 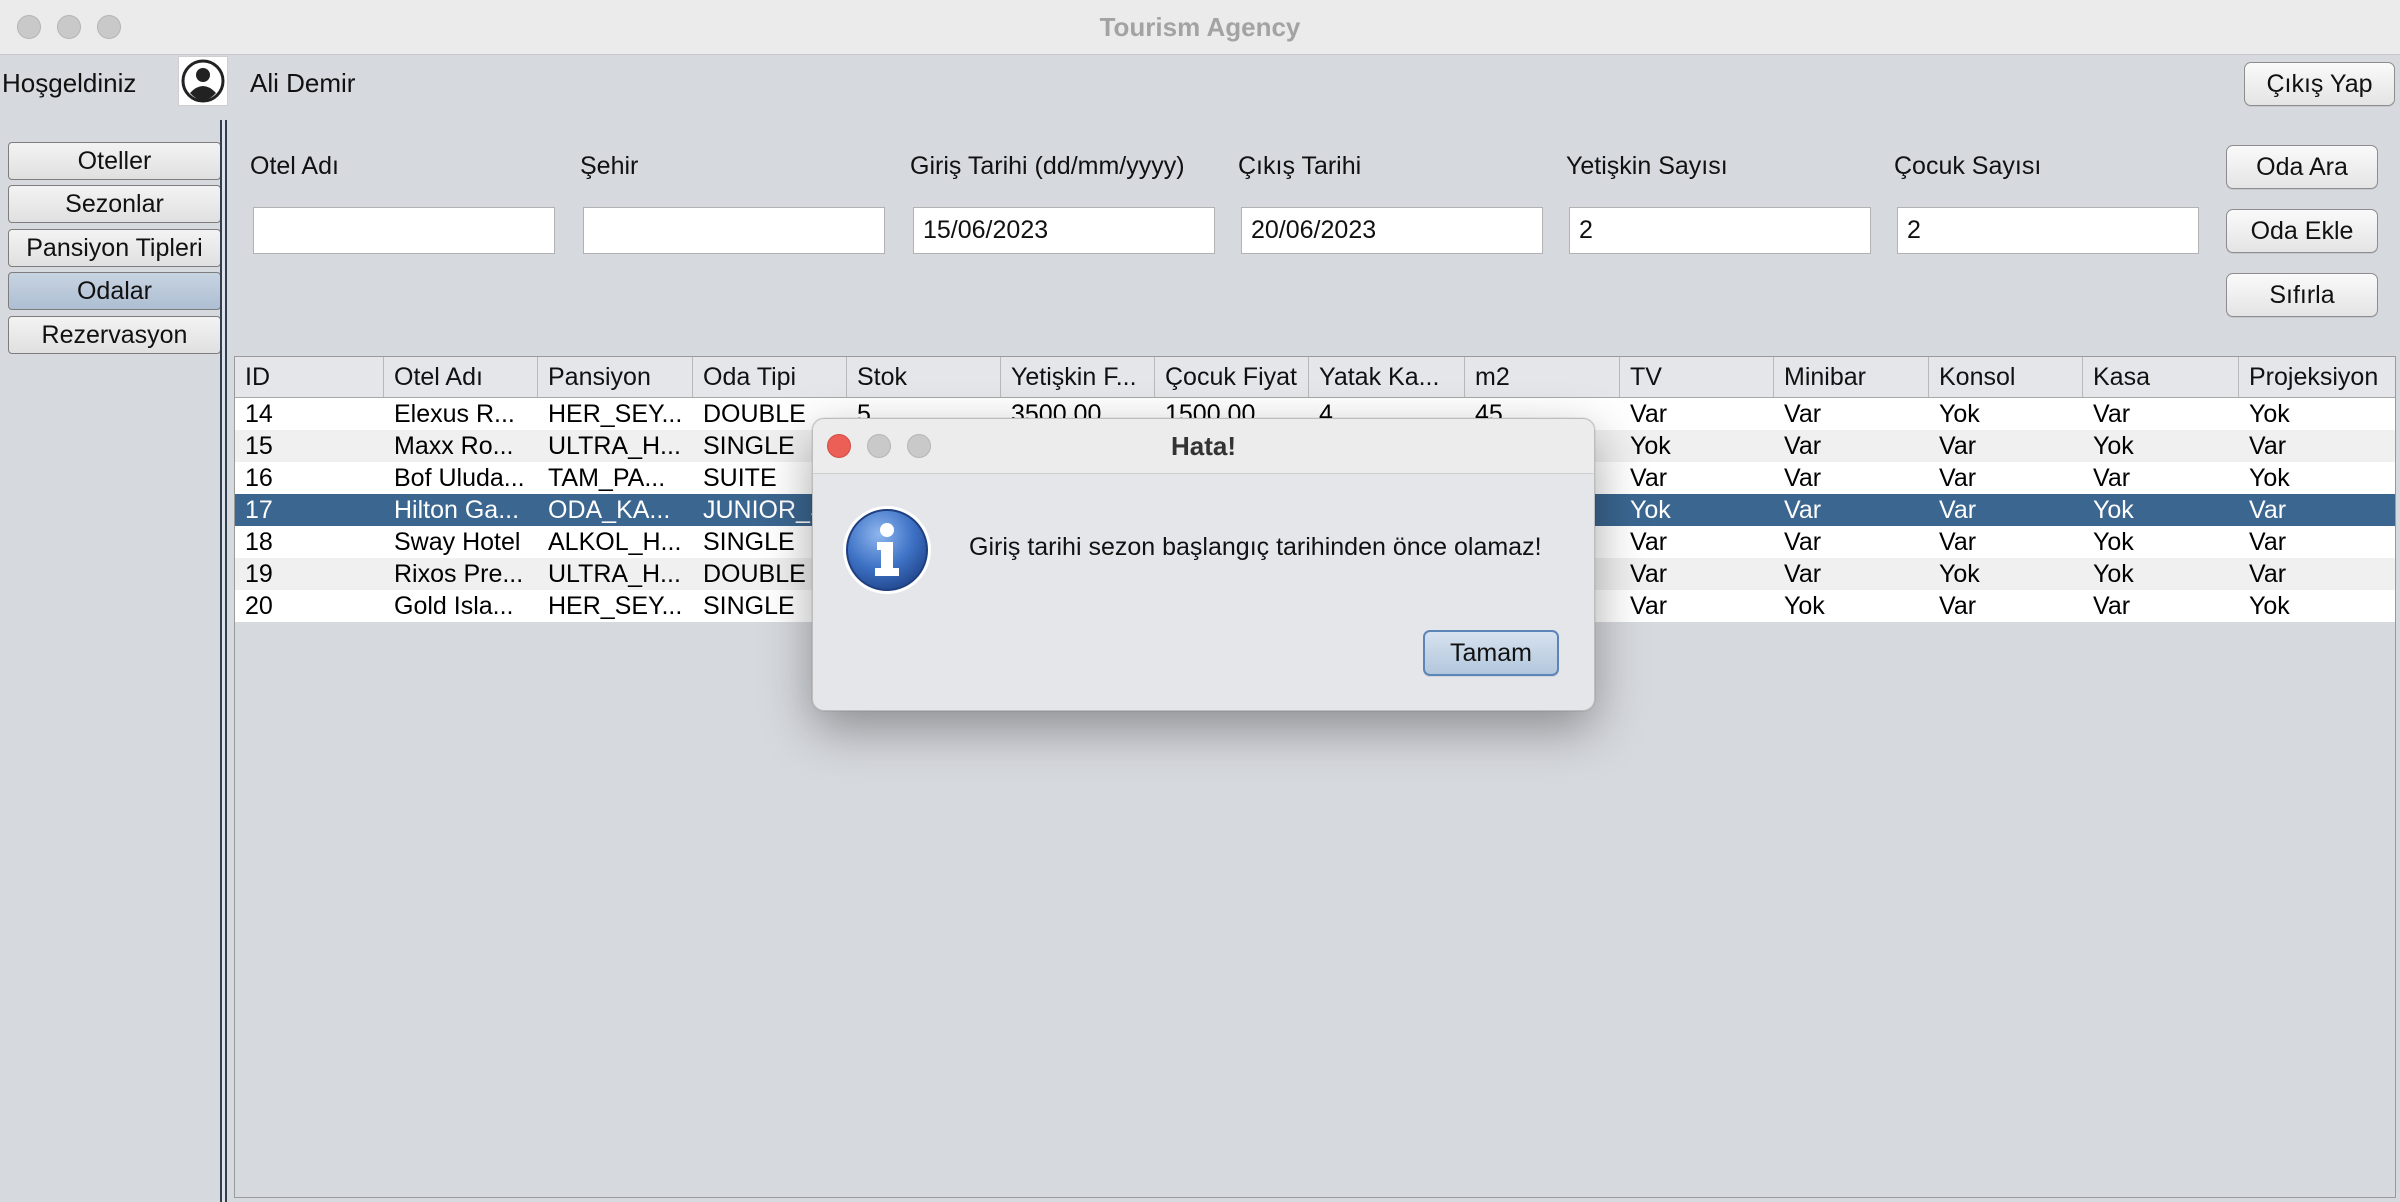 I want to click on column-header-stock: Stok, so click(x=924, y=377).